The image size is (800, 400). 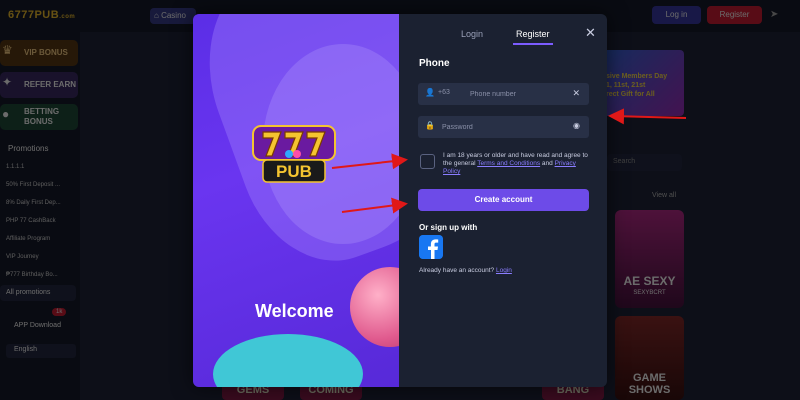 I want to click on clear-icon: ✕, so click(x=576, y=93).